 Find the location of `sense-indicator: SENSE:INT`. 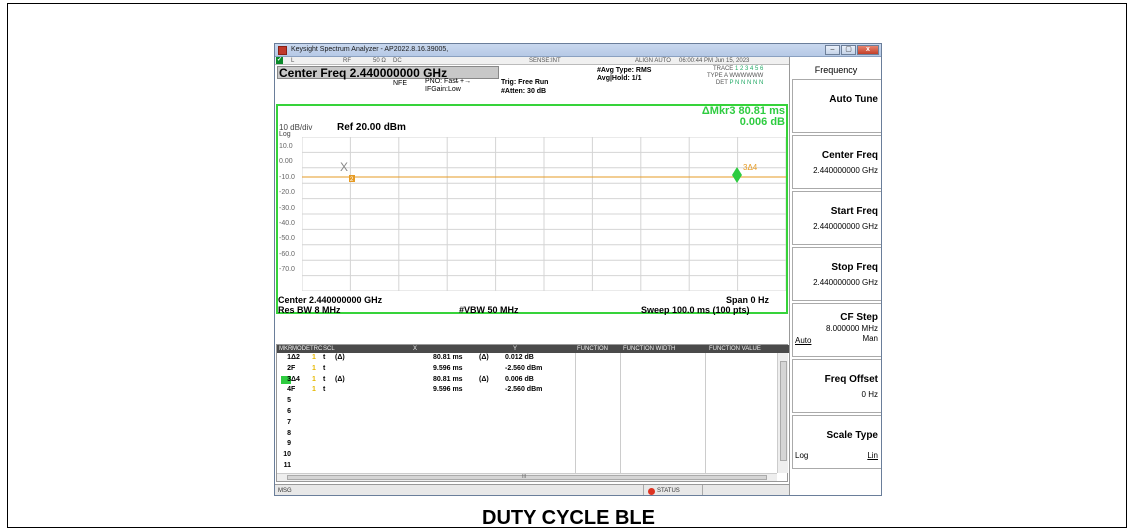

sense-indicator: SENSE:INT is located at coordinates (545, 61).